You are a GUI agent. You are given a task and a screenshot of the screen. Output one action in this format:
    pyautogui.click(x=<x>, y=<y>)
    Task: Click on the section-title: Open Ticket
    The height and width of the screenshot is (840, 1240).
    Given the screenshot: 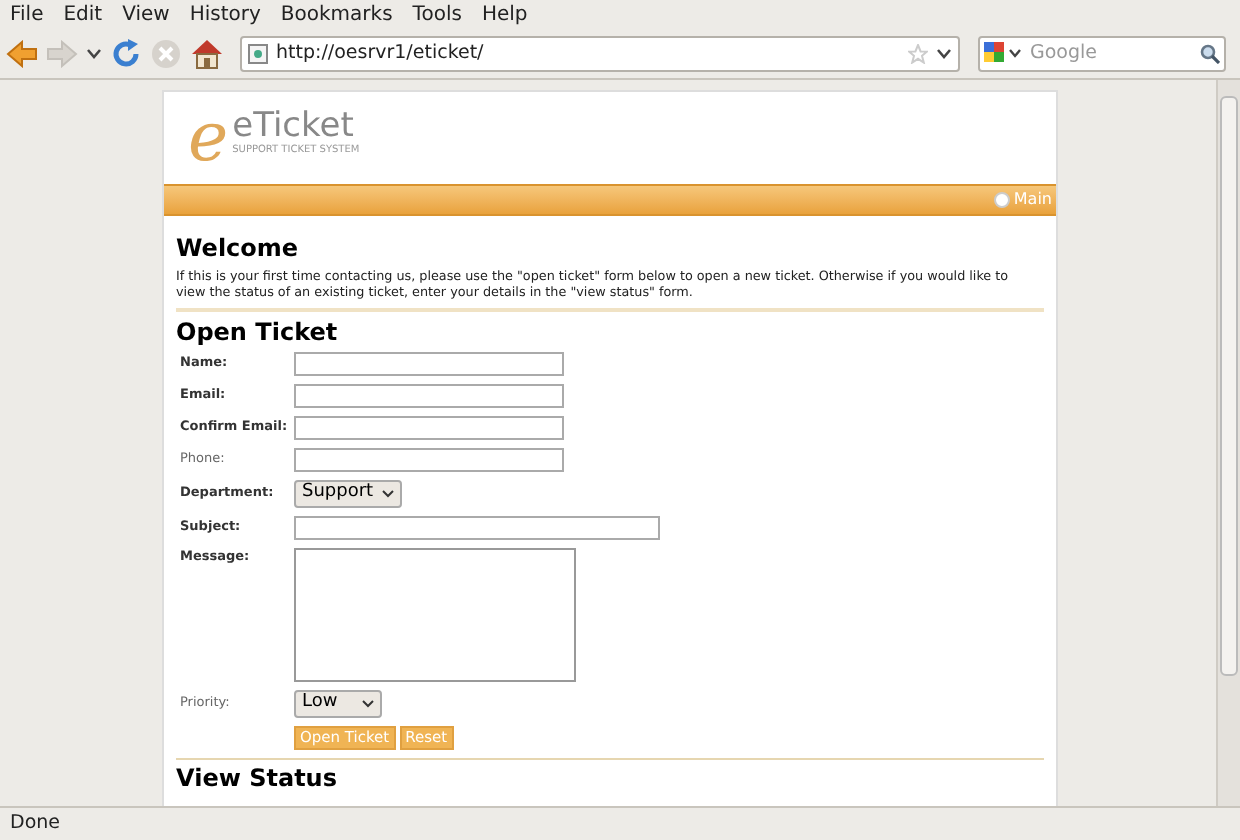 What is the action you would take?
    pyautogui.click(x=258, y=332)
    